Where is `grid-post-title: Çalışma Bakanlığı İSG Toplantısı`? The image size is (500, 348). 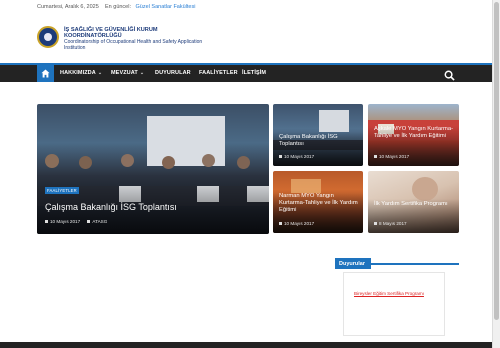
grid-post-title: Çalışma Bakanlığı İSG Toplantısı is located at coordinates (319, 141).